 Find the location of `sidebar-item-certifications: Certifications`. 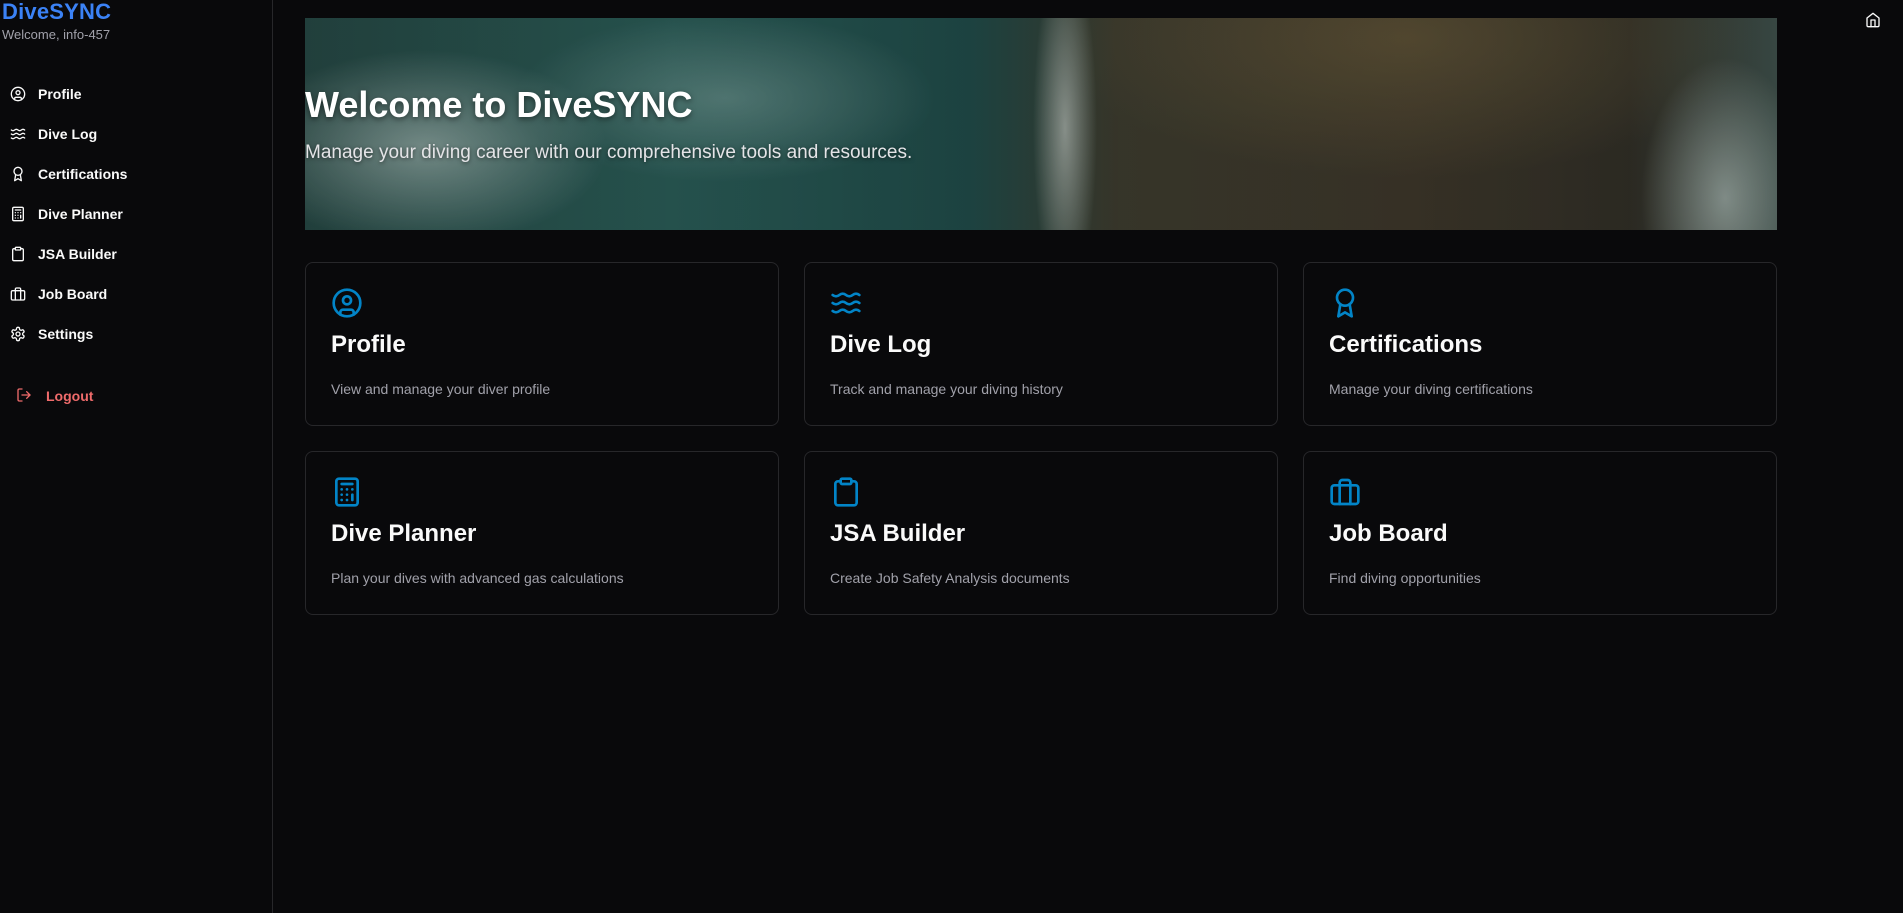

sidebar-item-certifications: Certifications is located at coordinates (136, 174).